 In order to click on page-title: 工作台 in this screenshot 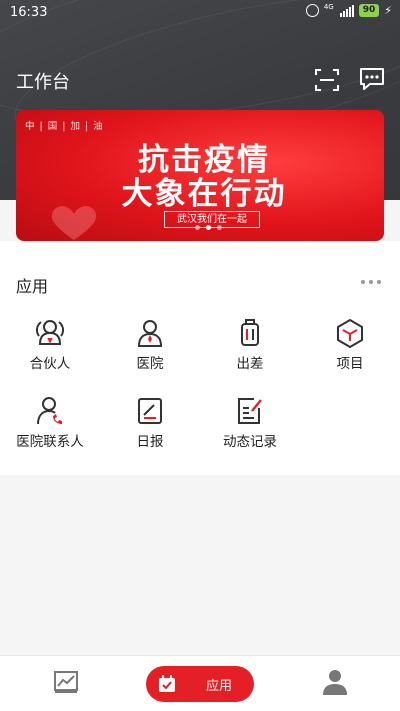, I will do `click(43, 82)`.